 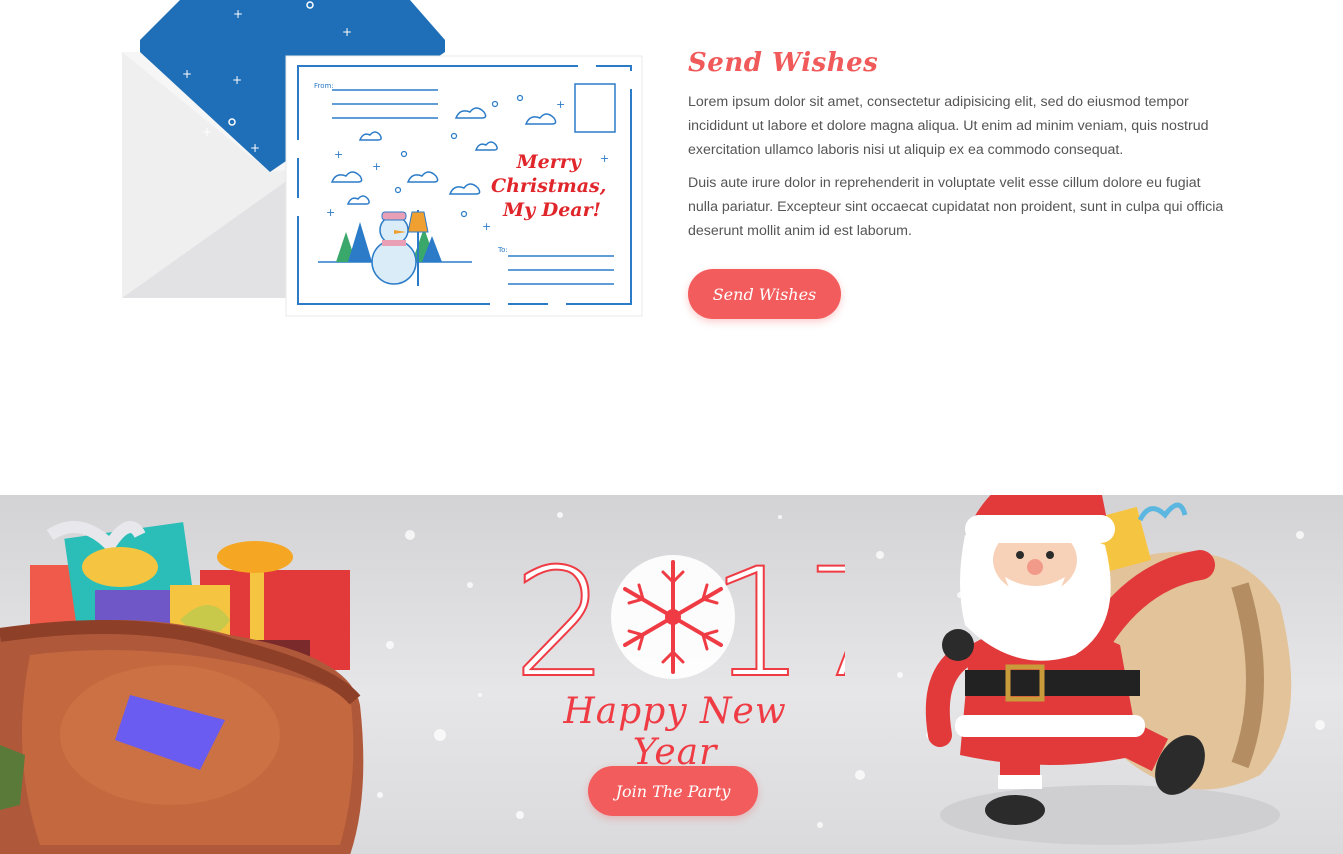 What do you see at coordinates (1108, 670) in the screenshot?
I see `santa-icon` at bounding box center [1108, 670].